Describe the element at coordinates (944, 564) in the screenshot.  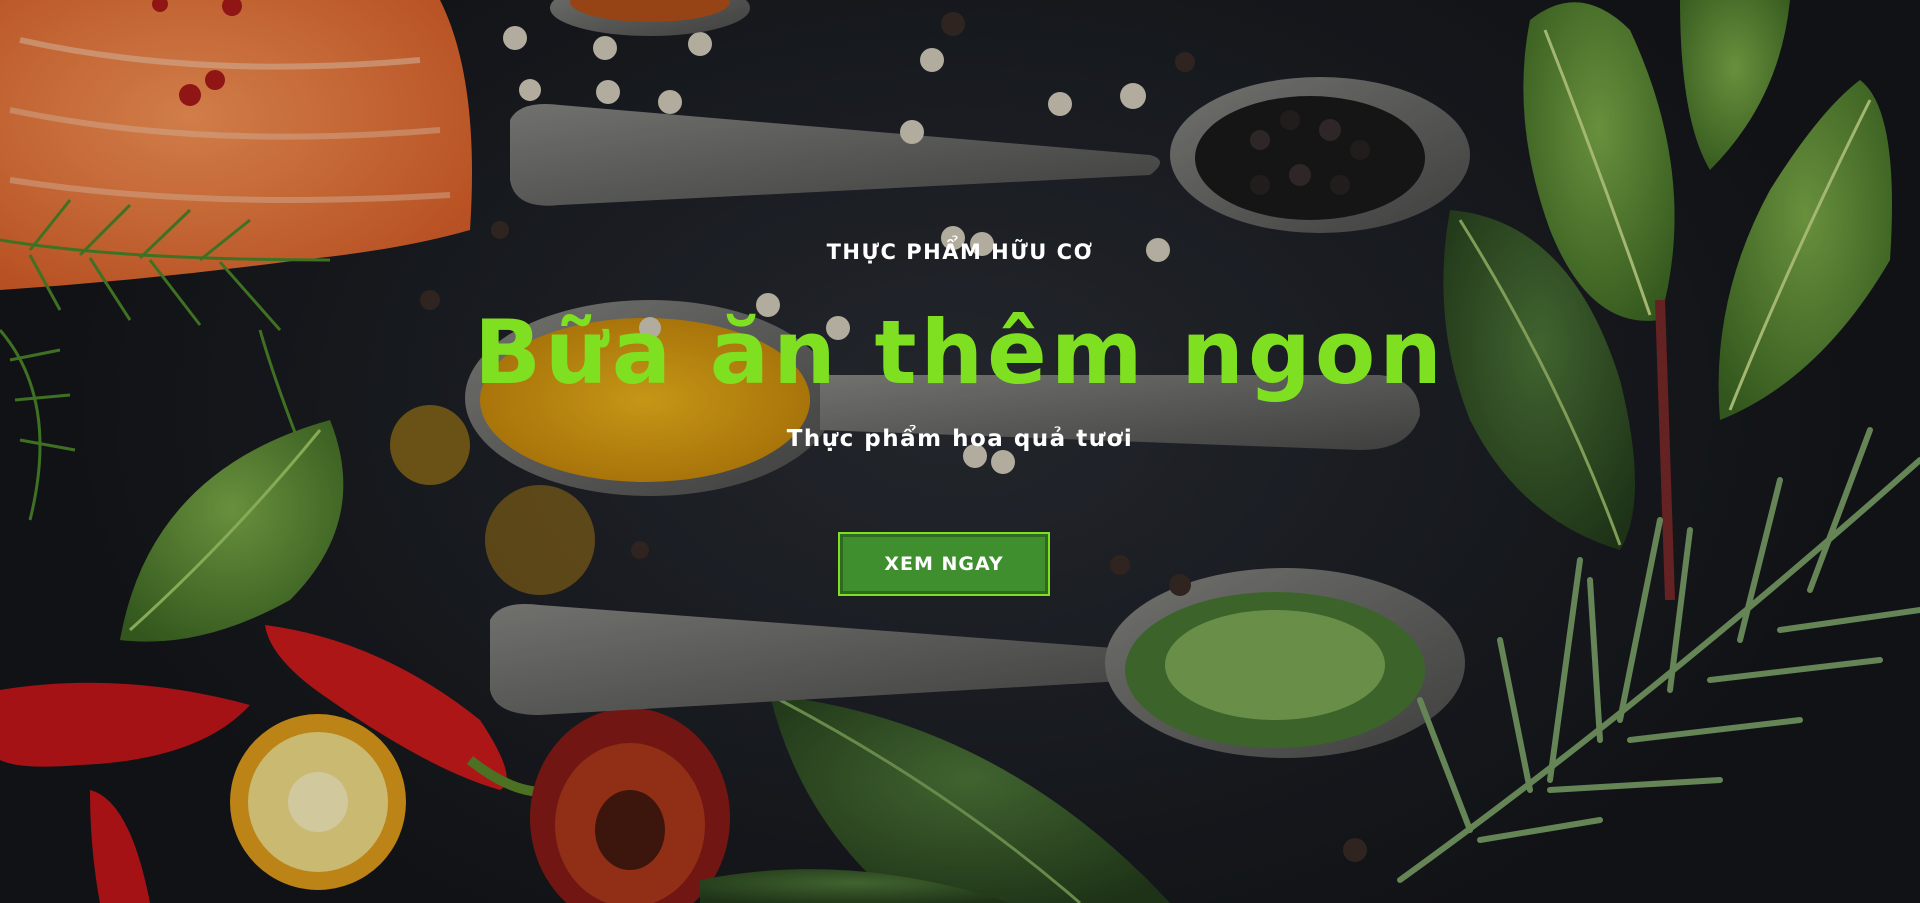
I see `view-now-button: XEM NGAY` at that location.